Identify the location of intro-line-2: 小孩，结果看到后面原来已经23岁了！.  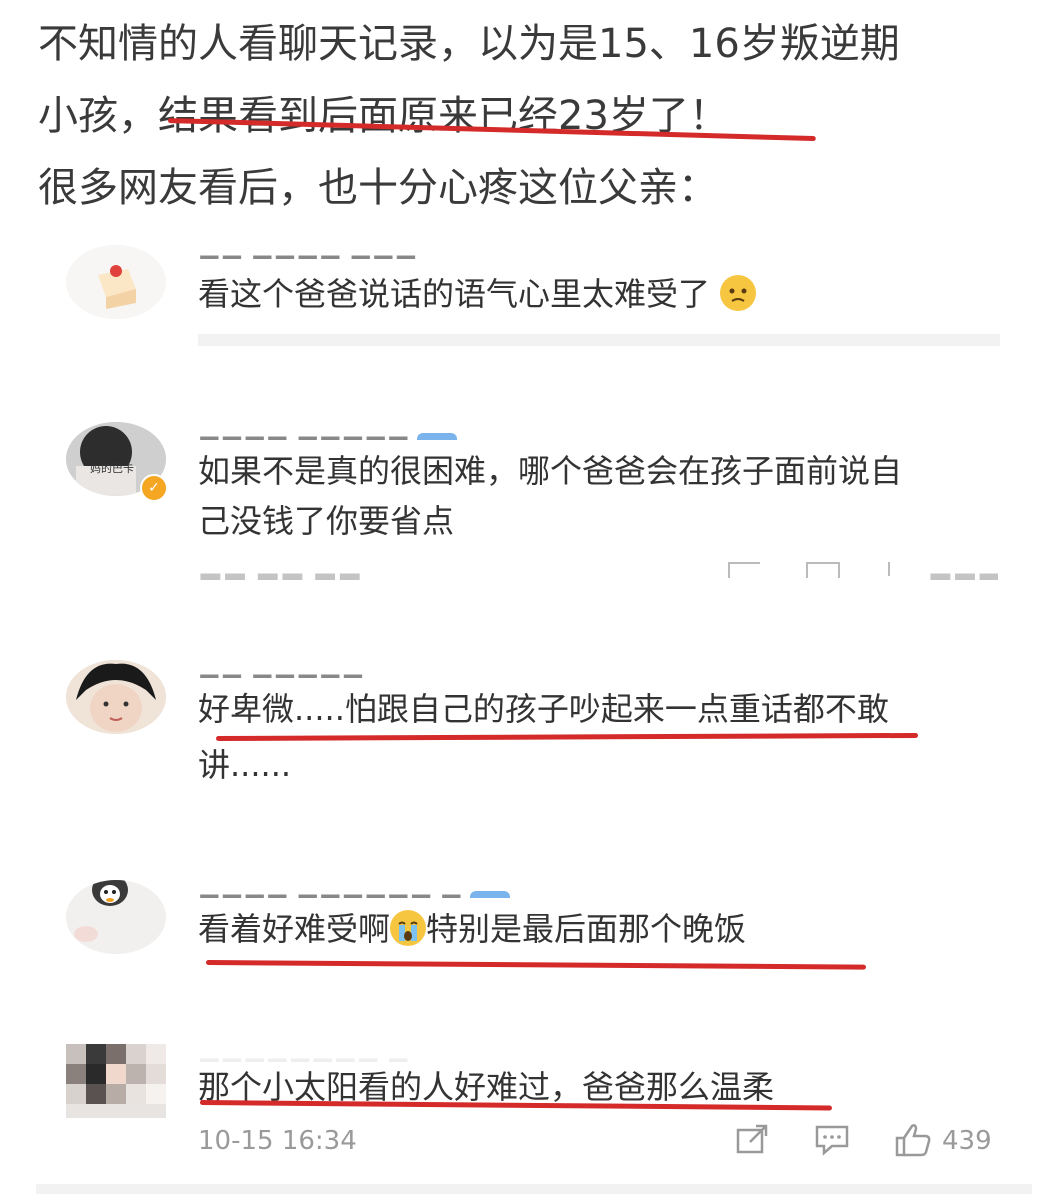
(383, 116).